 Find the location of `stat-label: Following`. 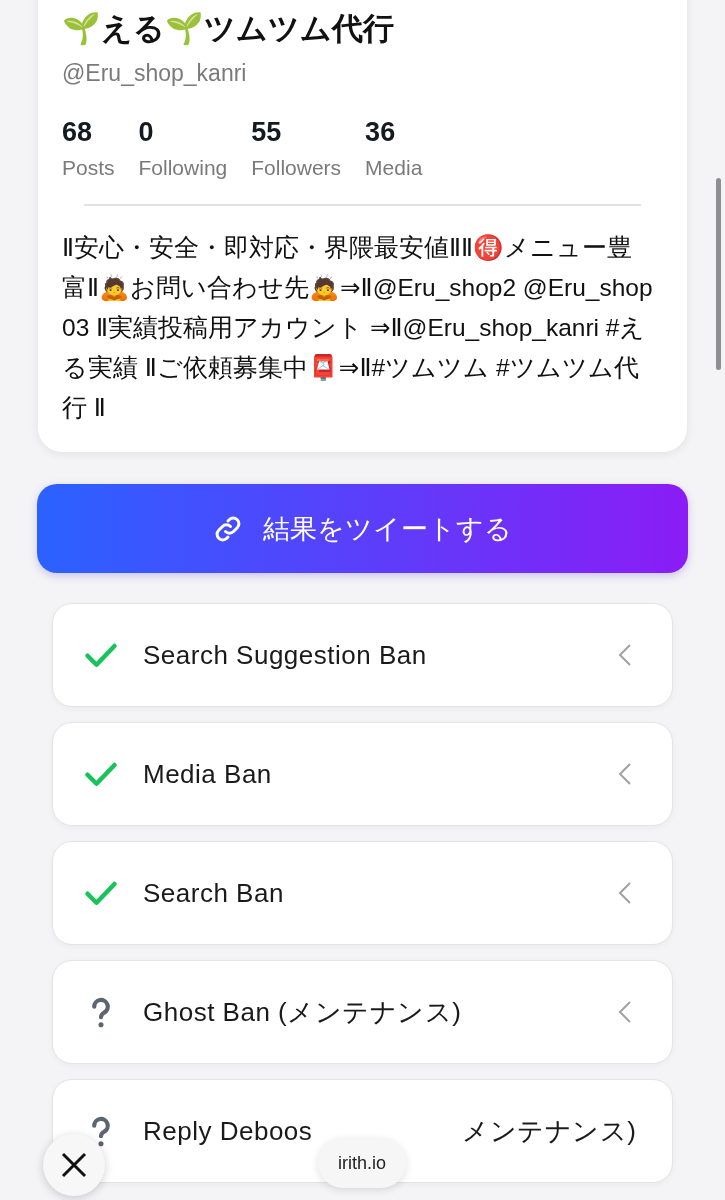

stat-label: Following is located at coordinates (183, 168).